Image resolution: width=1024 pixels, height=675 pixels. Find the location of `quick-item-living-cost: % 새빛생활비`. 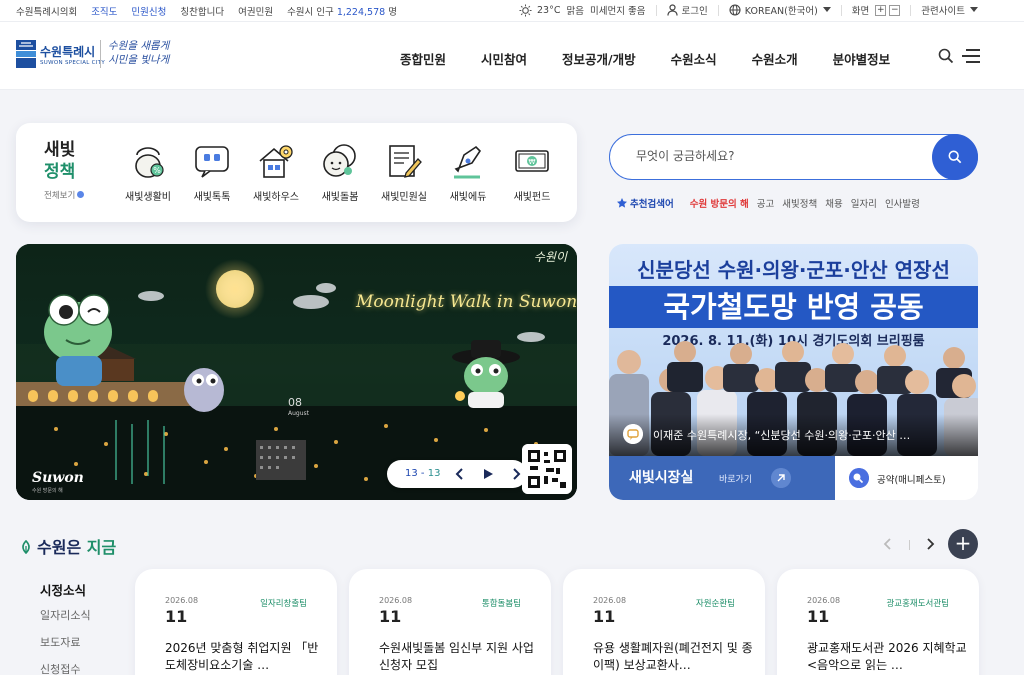

quick-item-living-cost: % 새빛생활비 is located at coordinates (148, 172).